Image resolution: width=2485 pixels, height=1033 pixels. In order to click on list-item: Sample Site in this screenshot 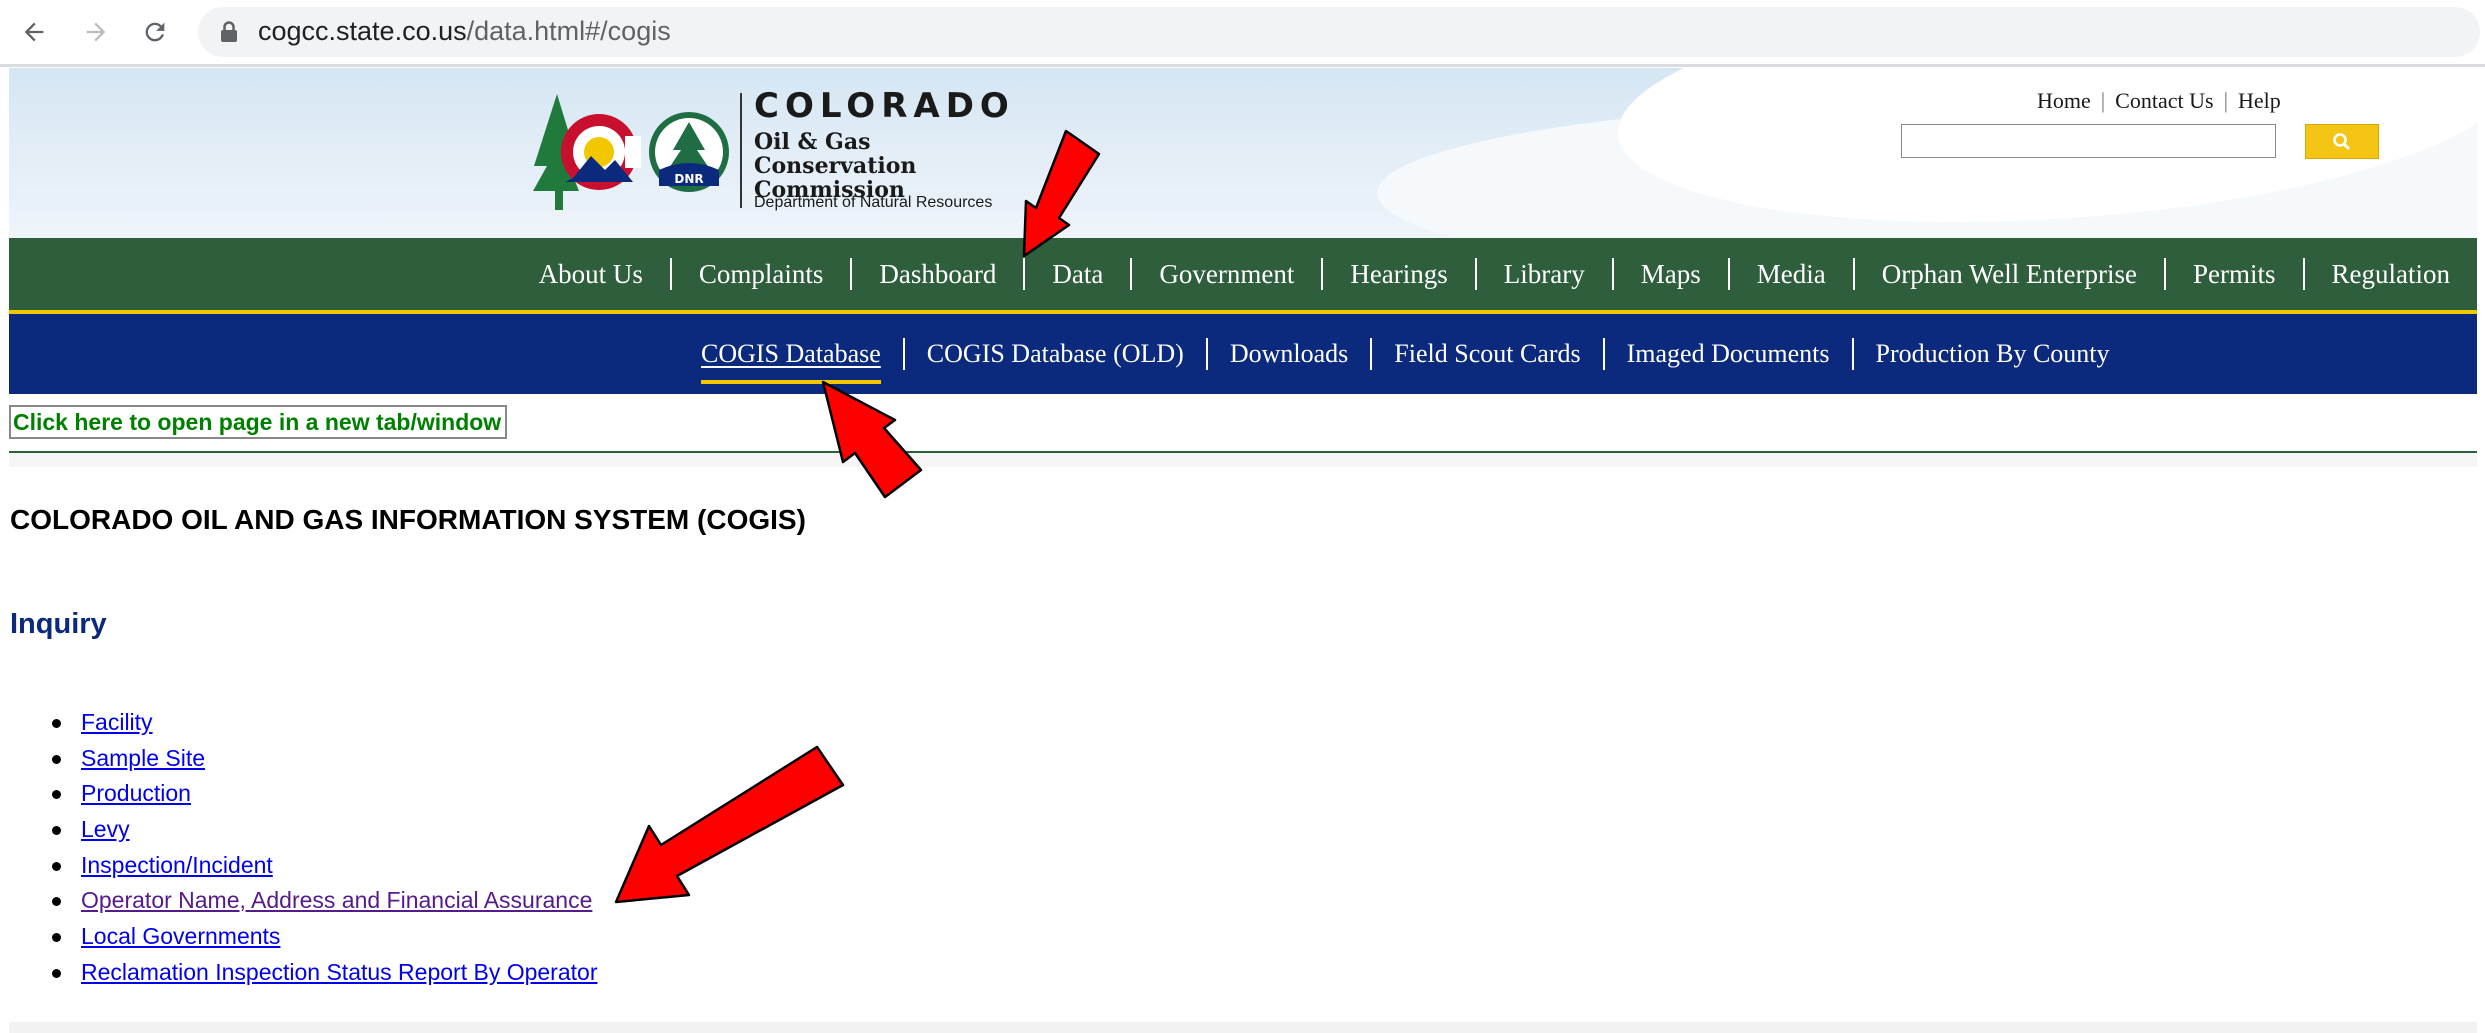, I will do `click(324, 759)`.